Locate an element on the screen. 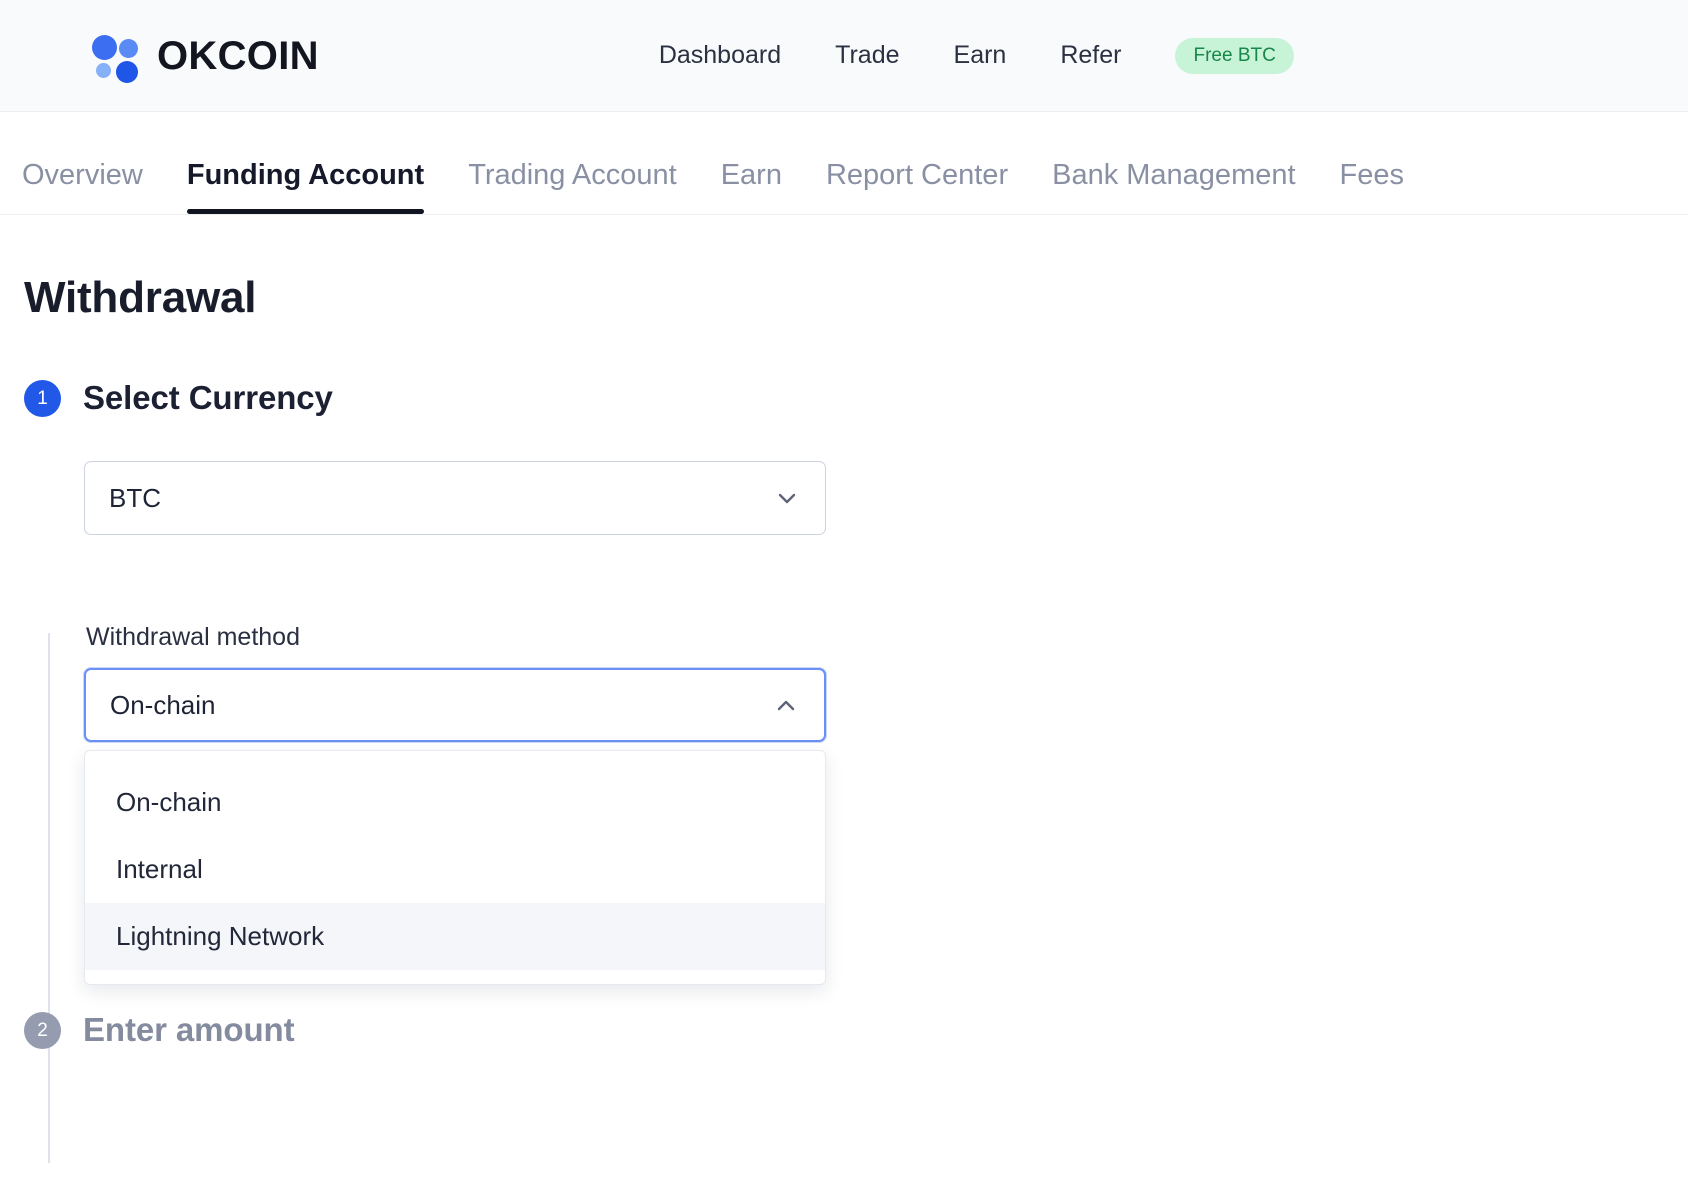 The image size is (1688, 1192). step-1-header: 1 Select Currency is located at coordinates (856, 398).